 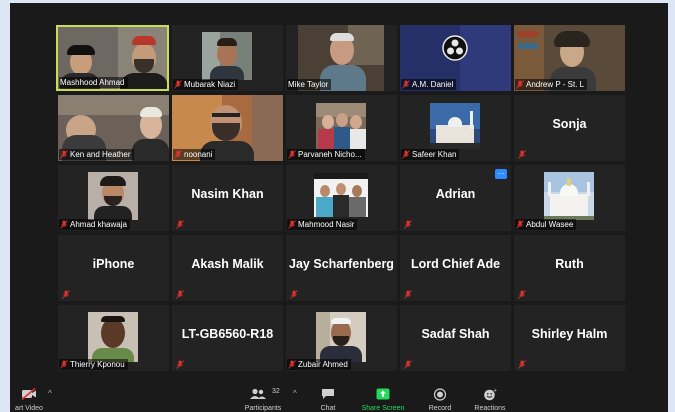 I want to click on participant-name: LT-GB6560-R18, so click(x=227, y=334).